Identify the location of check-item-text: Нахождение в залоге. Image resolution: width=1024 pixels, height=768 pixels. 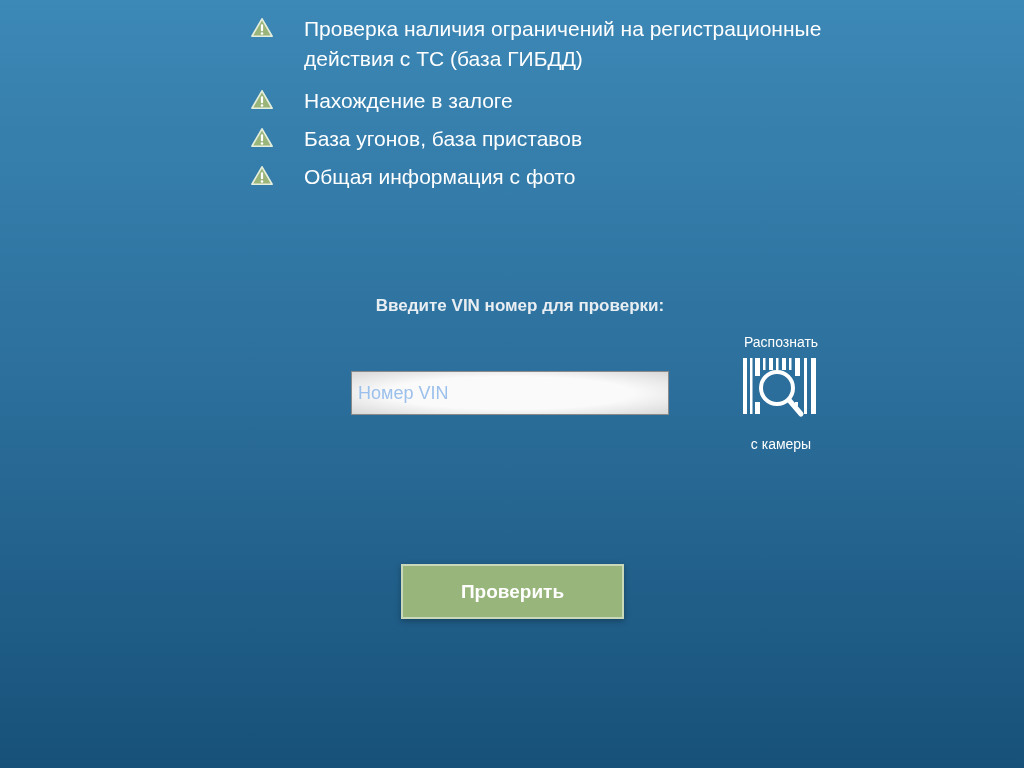
(409, 101).